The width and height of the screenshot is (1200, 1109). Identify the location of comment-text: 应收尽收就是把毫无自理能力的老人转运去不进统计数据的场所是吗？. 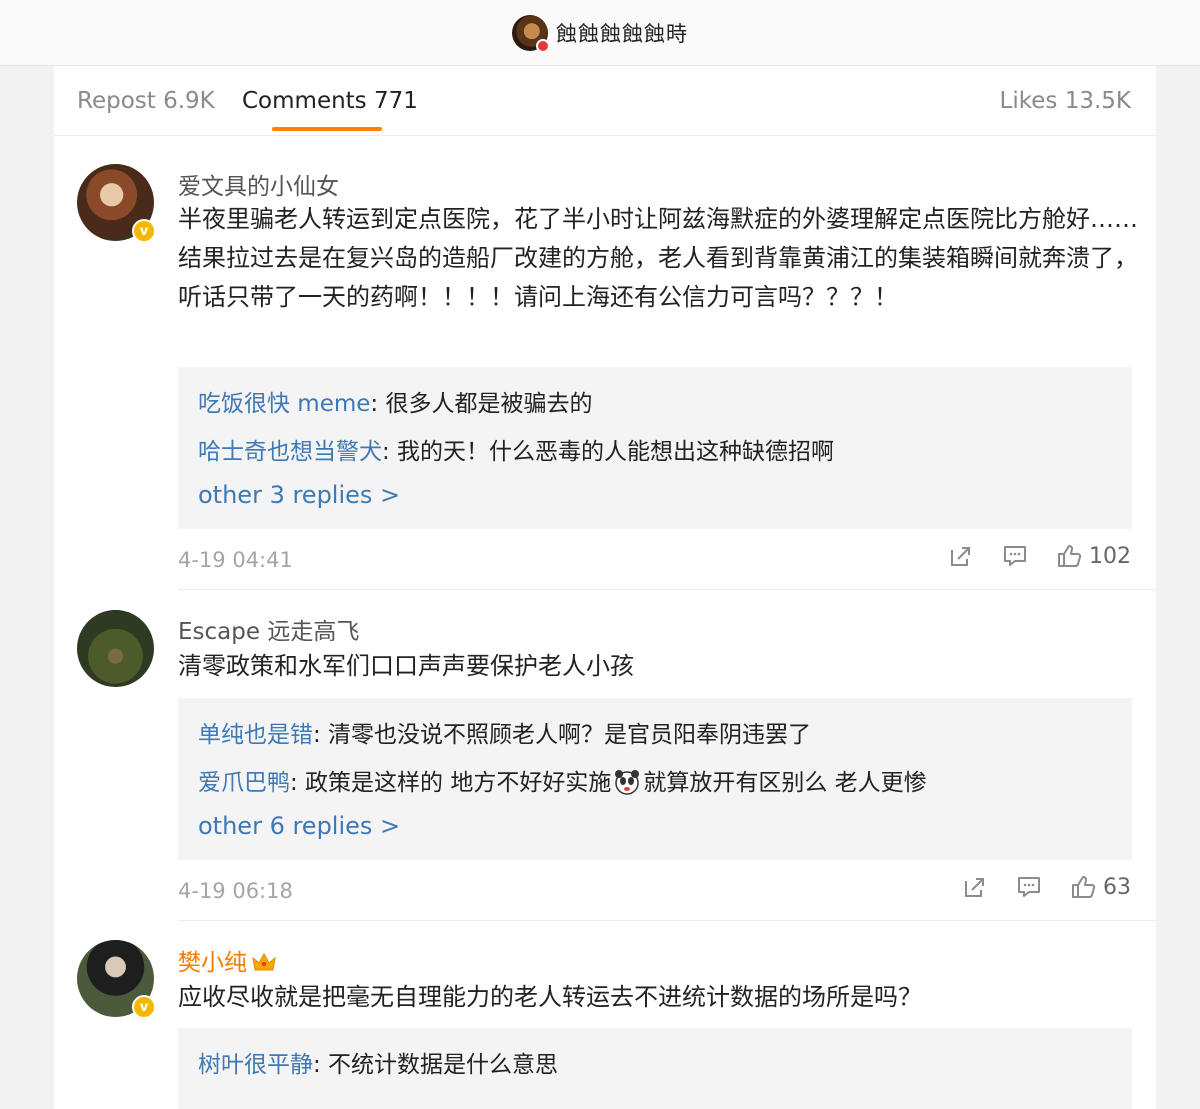
(550, 997).